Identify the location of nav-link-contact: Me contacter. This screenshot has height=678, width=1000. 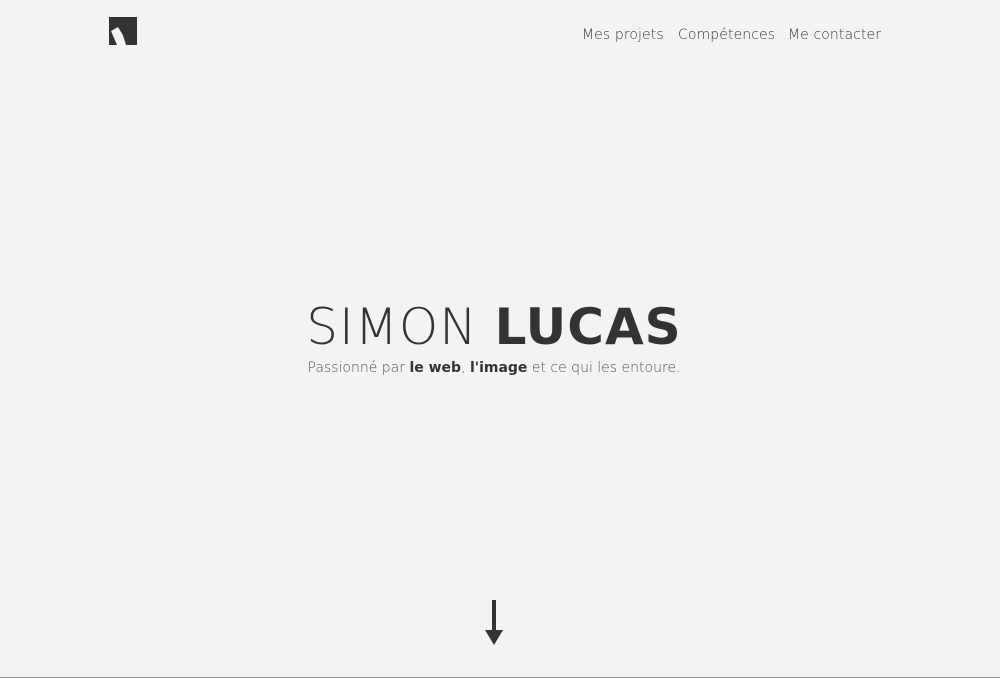
(834, 35).